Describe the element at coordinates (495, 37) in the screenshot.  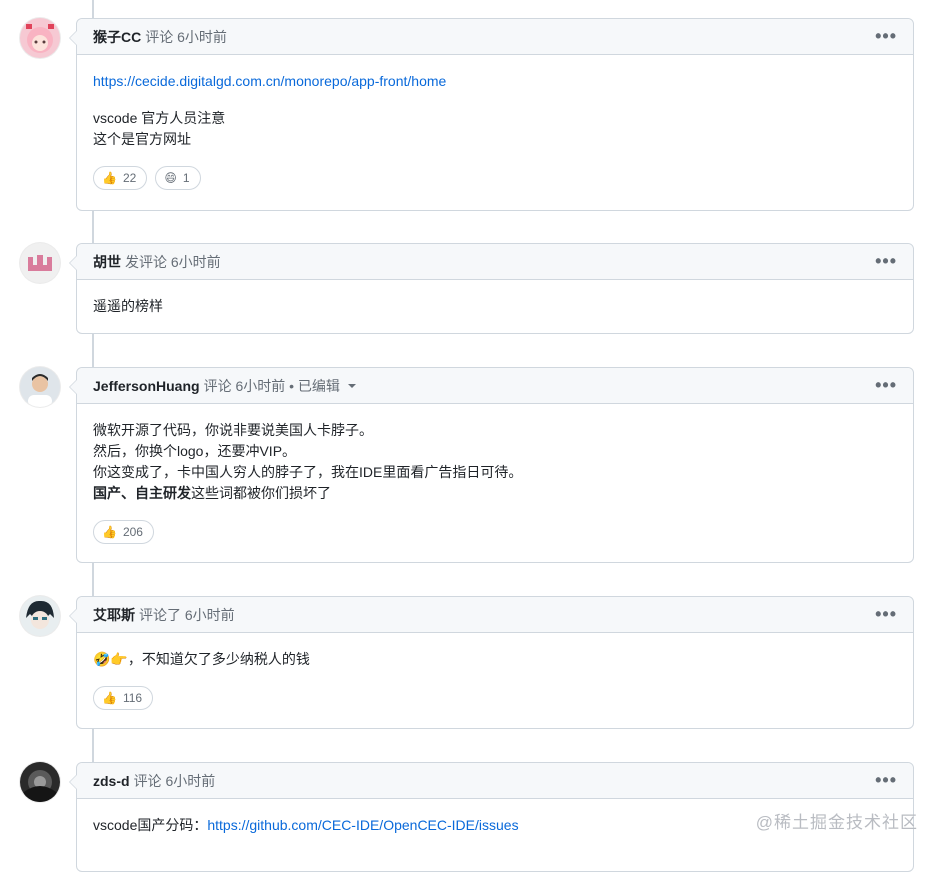
I see `comment-header: 猴子CC 评论 6小时前 •••` at that location.